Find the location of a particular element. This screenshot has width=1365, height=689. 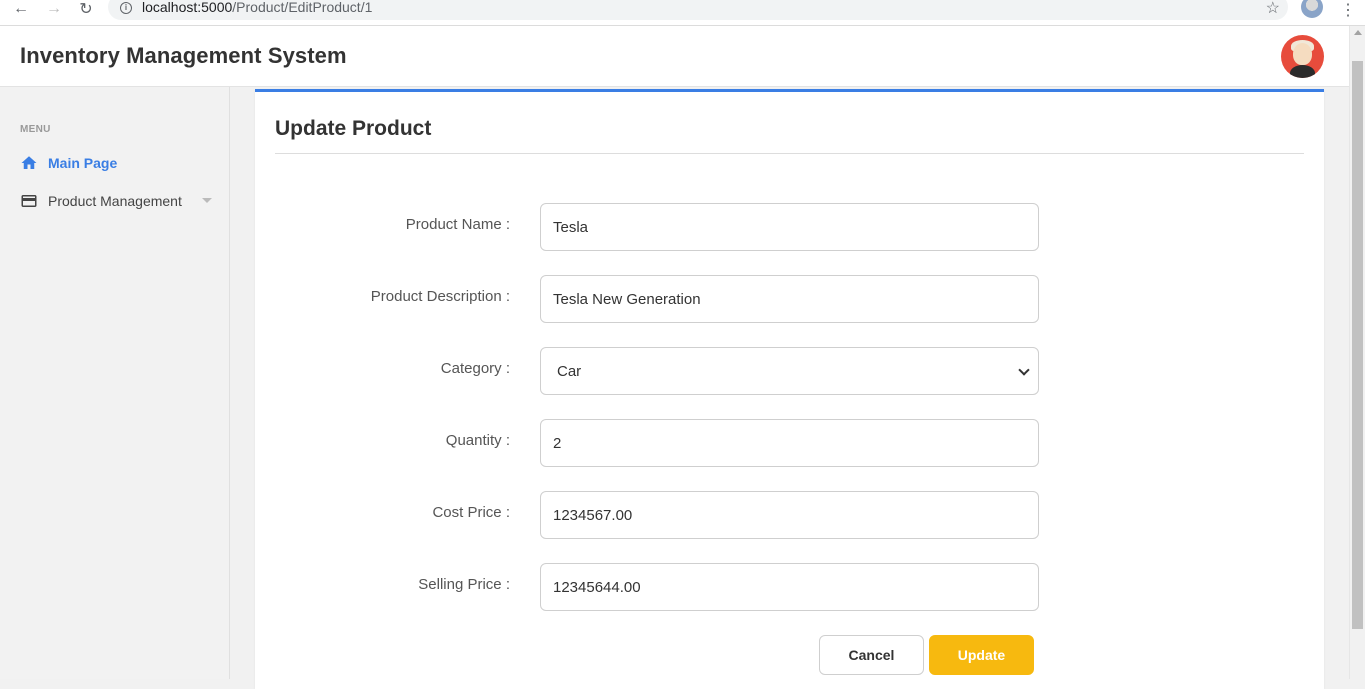

avatar-face is located at coordinates (1302, 54).